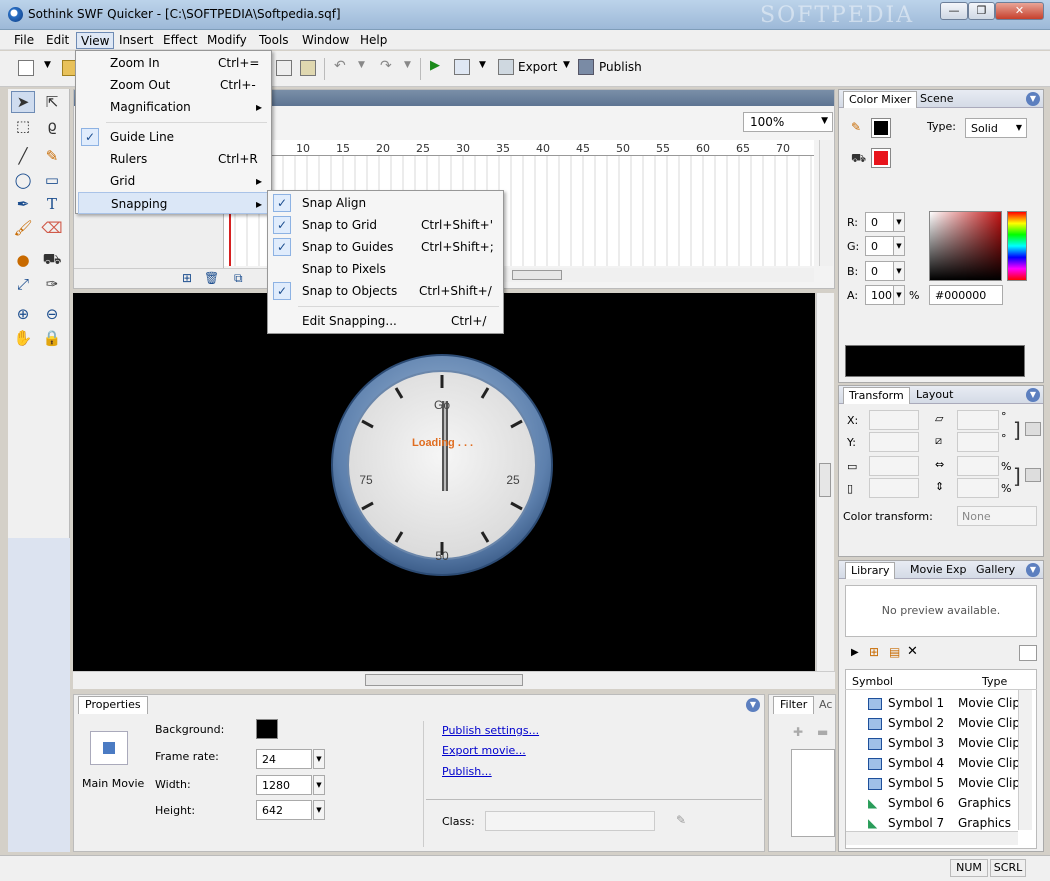 The height and width of the screenshot is (881, 1050). What do you see at coordinates (978, 488) in the screenshot?
I see `scale-h-field` at bounding box center [978, 488].